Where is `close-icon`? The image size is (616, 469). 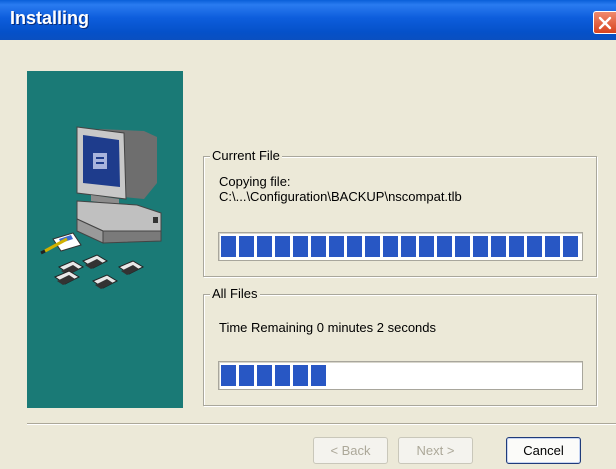
close-icon is located at coordinates (605, 23).